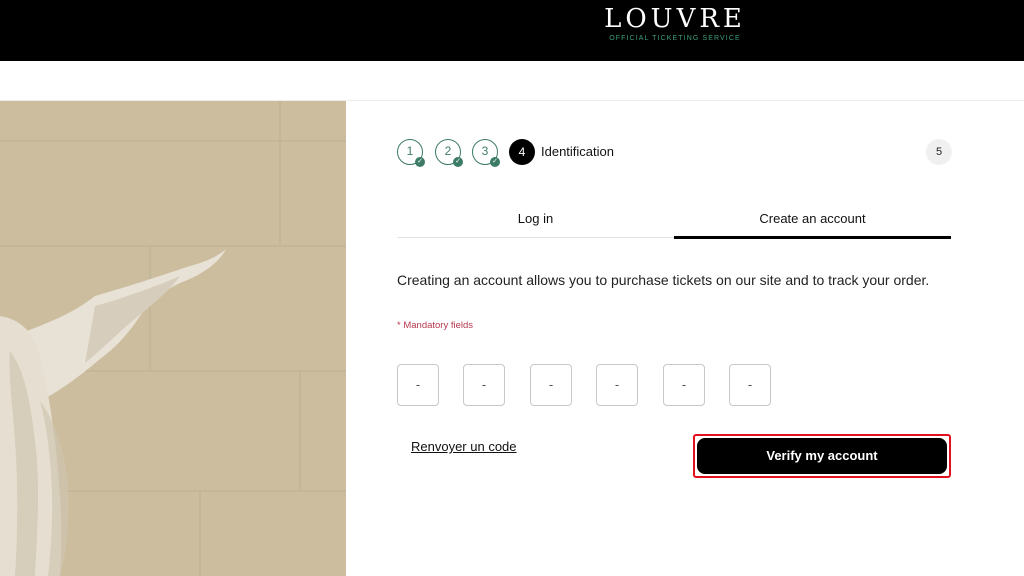  Describe the element at coordinates (750, 385) in the screenshot. I see `code-digit-6: -` at that location.